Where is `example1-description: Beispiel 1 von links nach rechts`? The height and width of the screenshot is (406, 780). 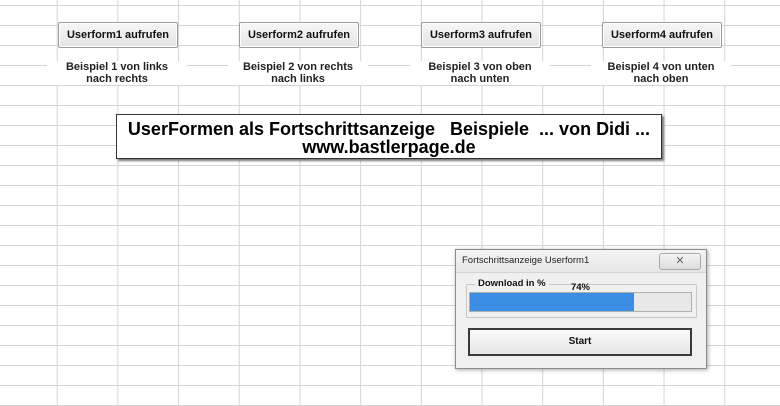 example1-description: Beispiel 1 von links nach rechts is located at coordinates (117, 73).